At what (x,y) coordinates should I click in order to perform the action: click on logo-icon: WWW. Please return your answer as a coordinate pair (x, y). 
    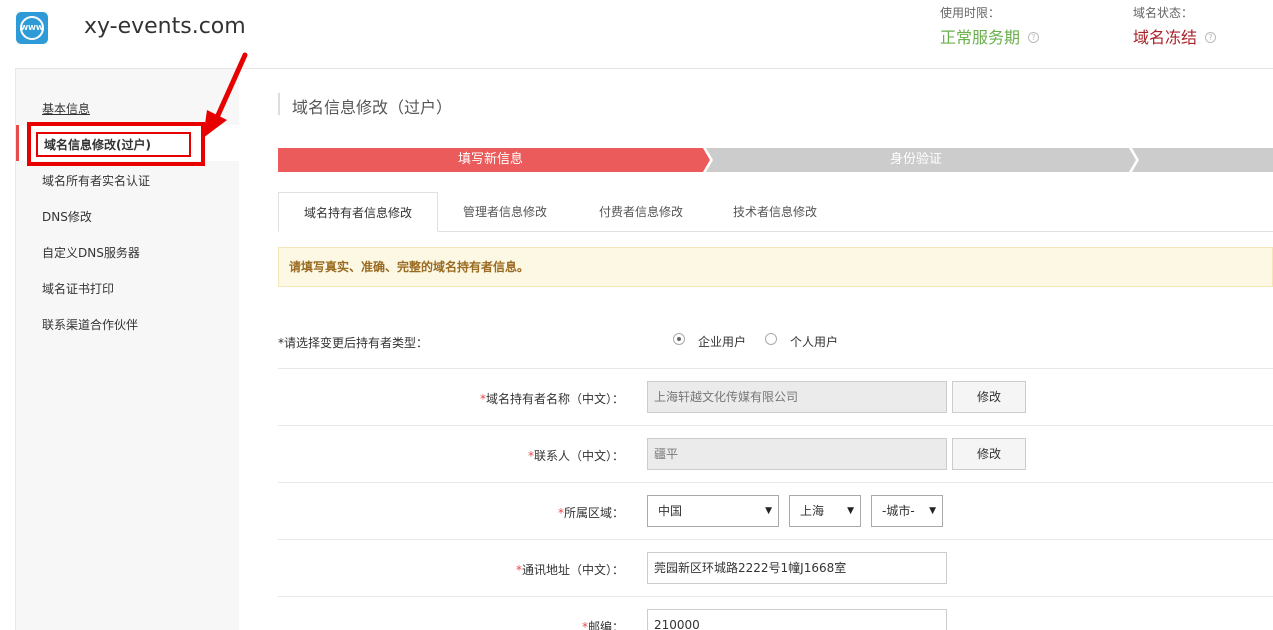
    Looking at the image, I should click on (32, 28).